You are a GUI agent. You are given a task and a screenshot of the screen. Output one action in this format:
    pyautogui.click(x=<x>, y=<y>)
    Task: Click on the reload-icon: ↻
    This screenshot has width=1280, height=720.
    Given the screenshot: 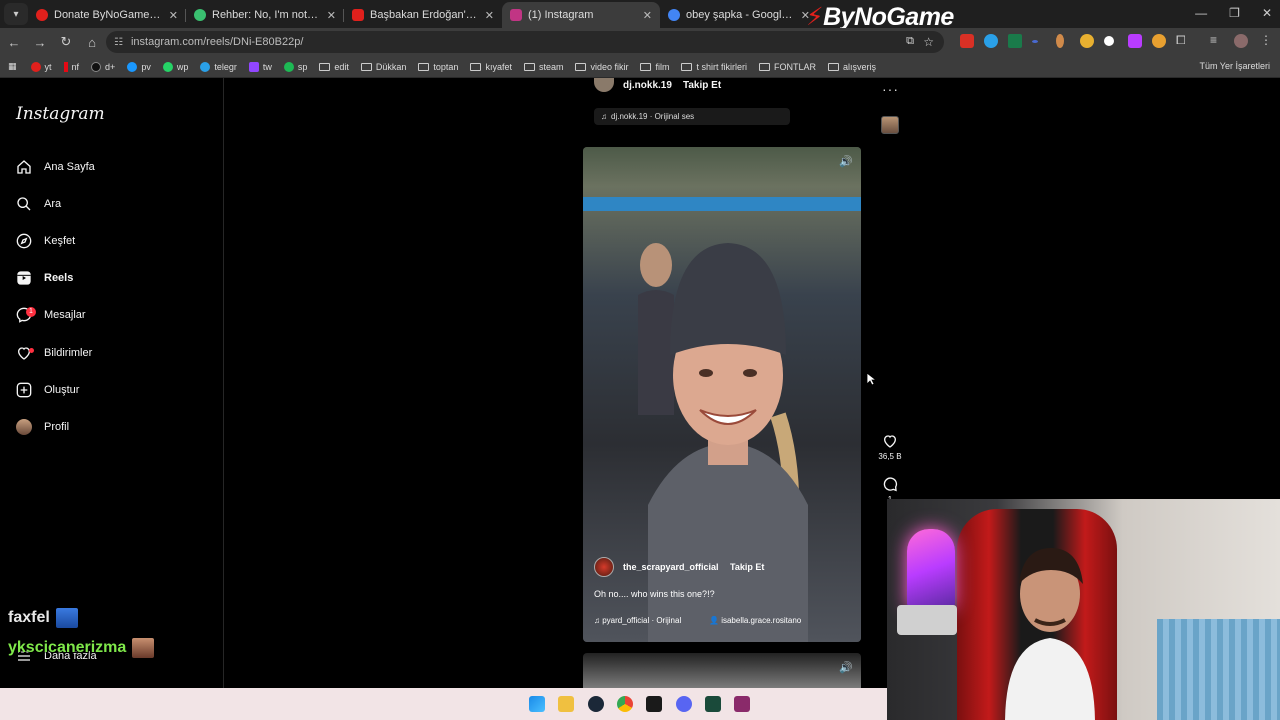 What is the action you would take?
    pyautogui.click(x=66, y=42)
    